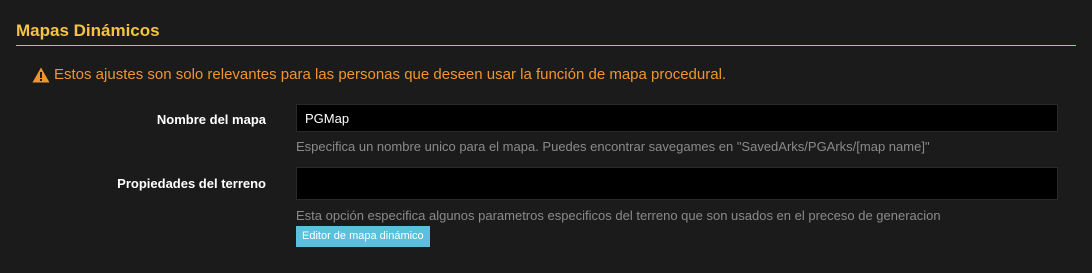 The image size is (1092, 273). What do you see at coordinates (88, 30) in the screenshot?
I see `section-title: Mapas Dinámicos` at bounding box center [88, 30].